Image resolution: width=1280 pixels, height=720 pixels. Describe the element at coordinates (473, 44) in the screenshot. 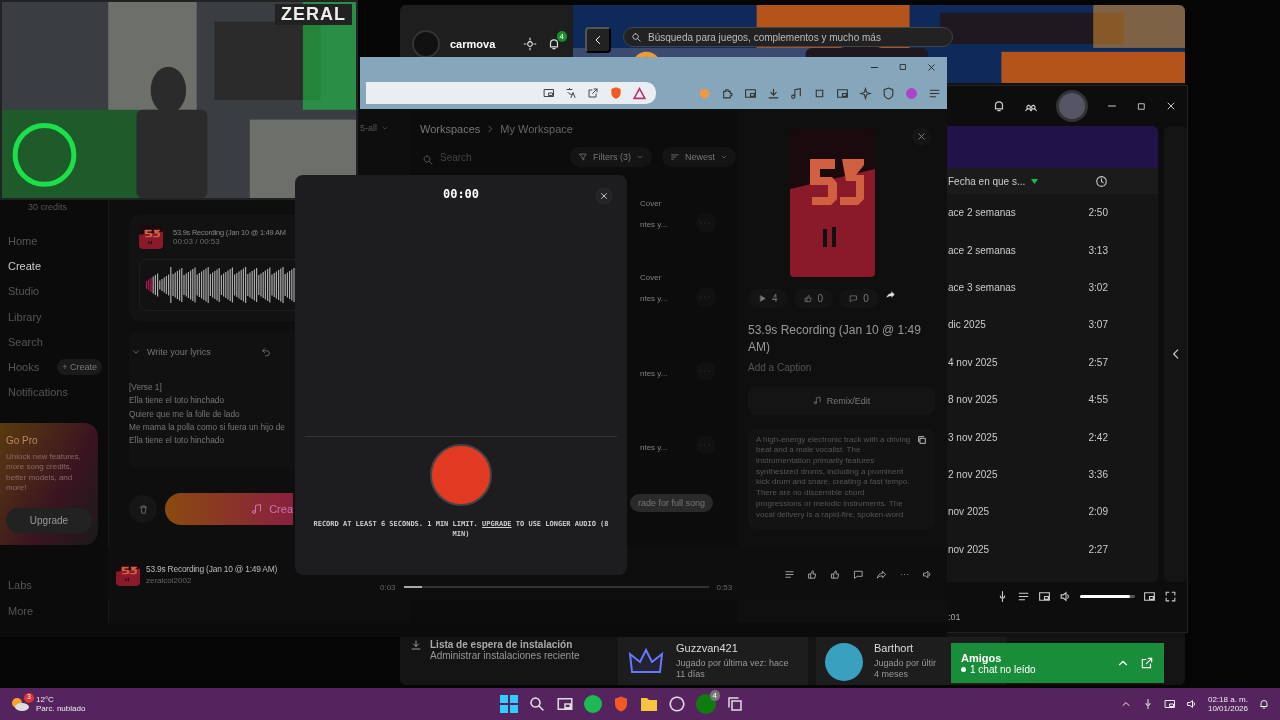

I see `username: carmova` at that location.